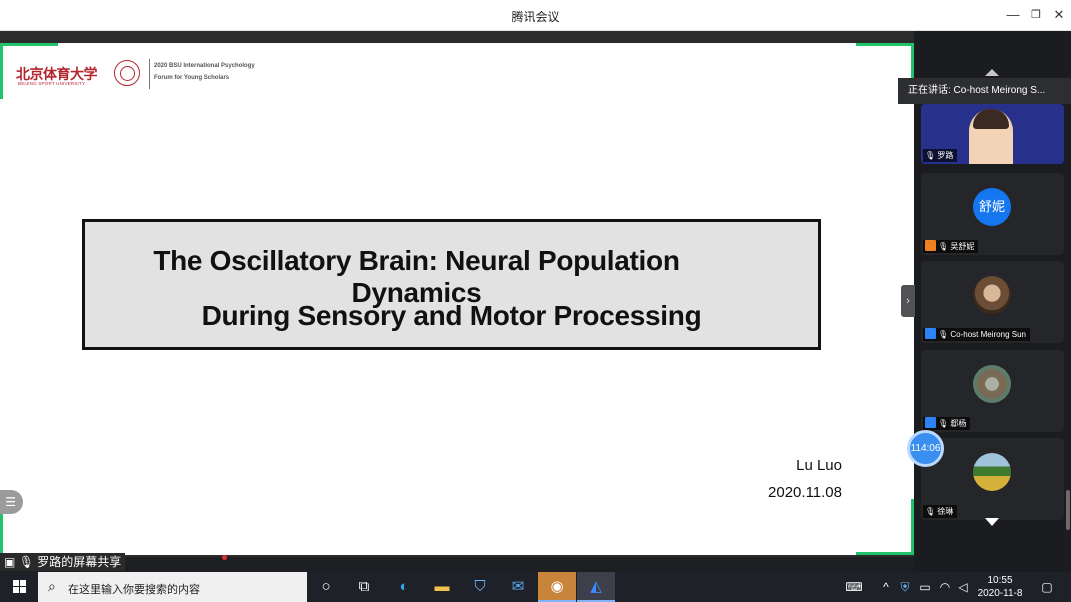  What do you see at coordinates (11, 502) in the screenshot?
I see `toolbar-toggle-handle: ☰` at bounding box center [11, 502].